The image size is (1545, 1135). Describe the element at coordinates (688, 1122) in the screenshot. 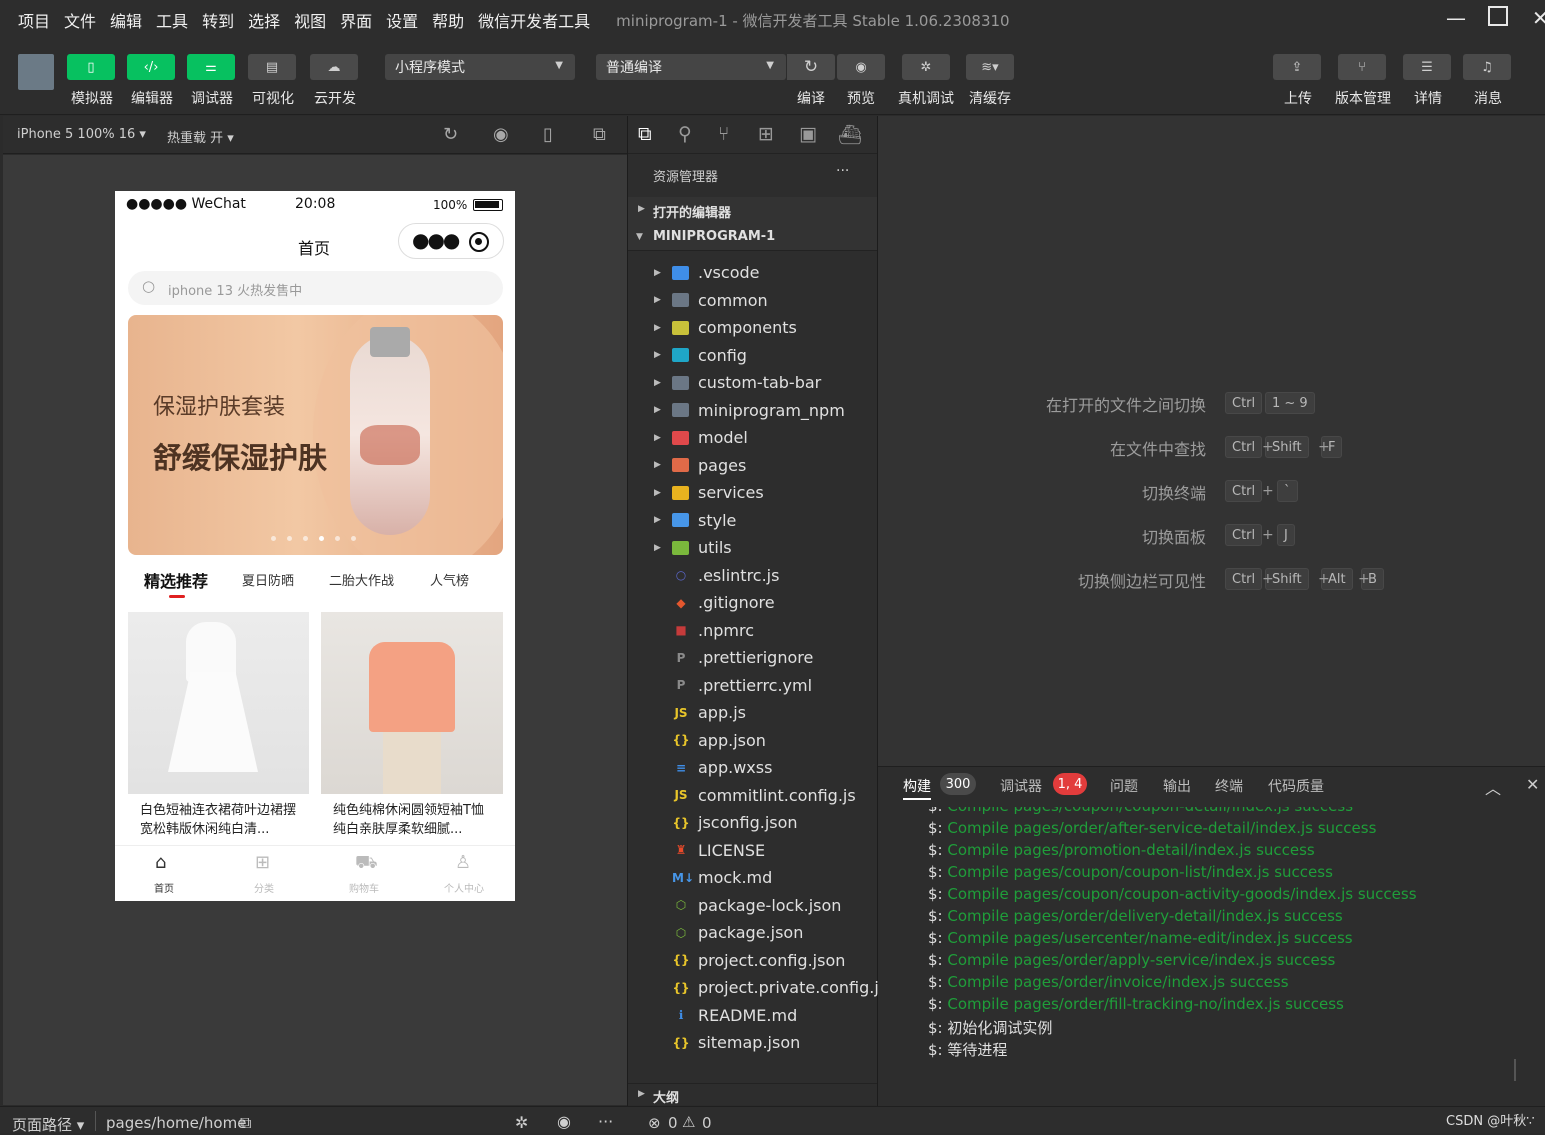

I see `warning-icon: ⚠` at that location.